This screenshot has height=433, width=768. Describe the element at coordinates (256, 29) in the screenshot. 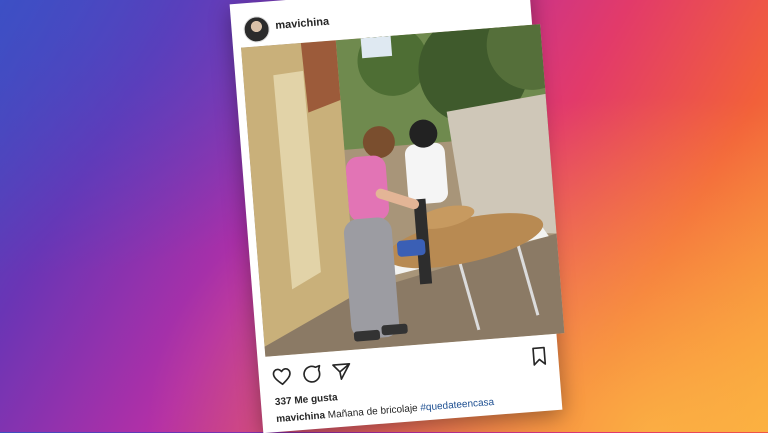

I see `avatar` at that location.